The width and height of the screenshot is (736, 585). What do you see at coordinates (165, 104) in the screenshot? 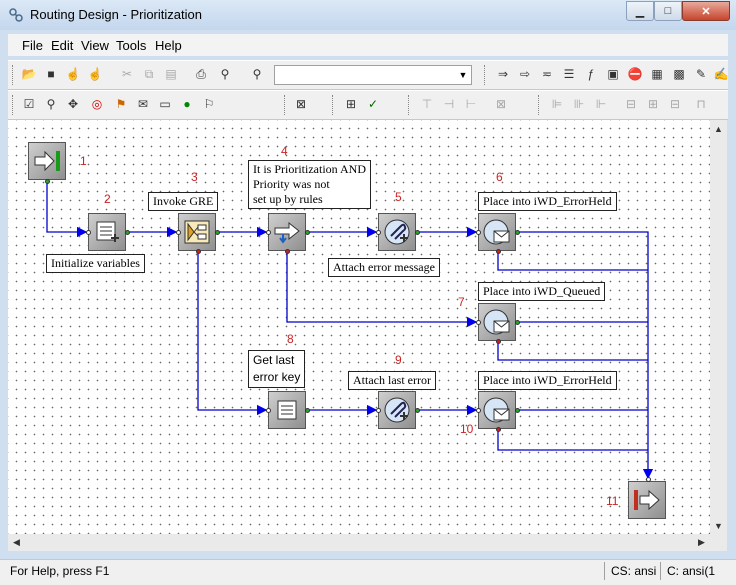
I see `document-icon: ▭` at bounding box center [165, 104].